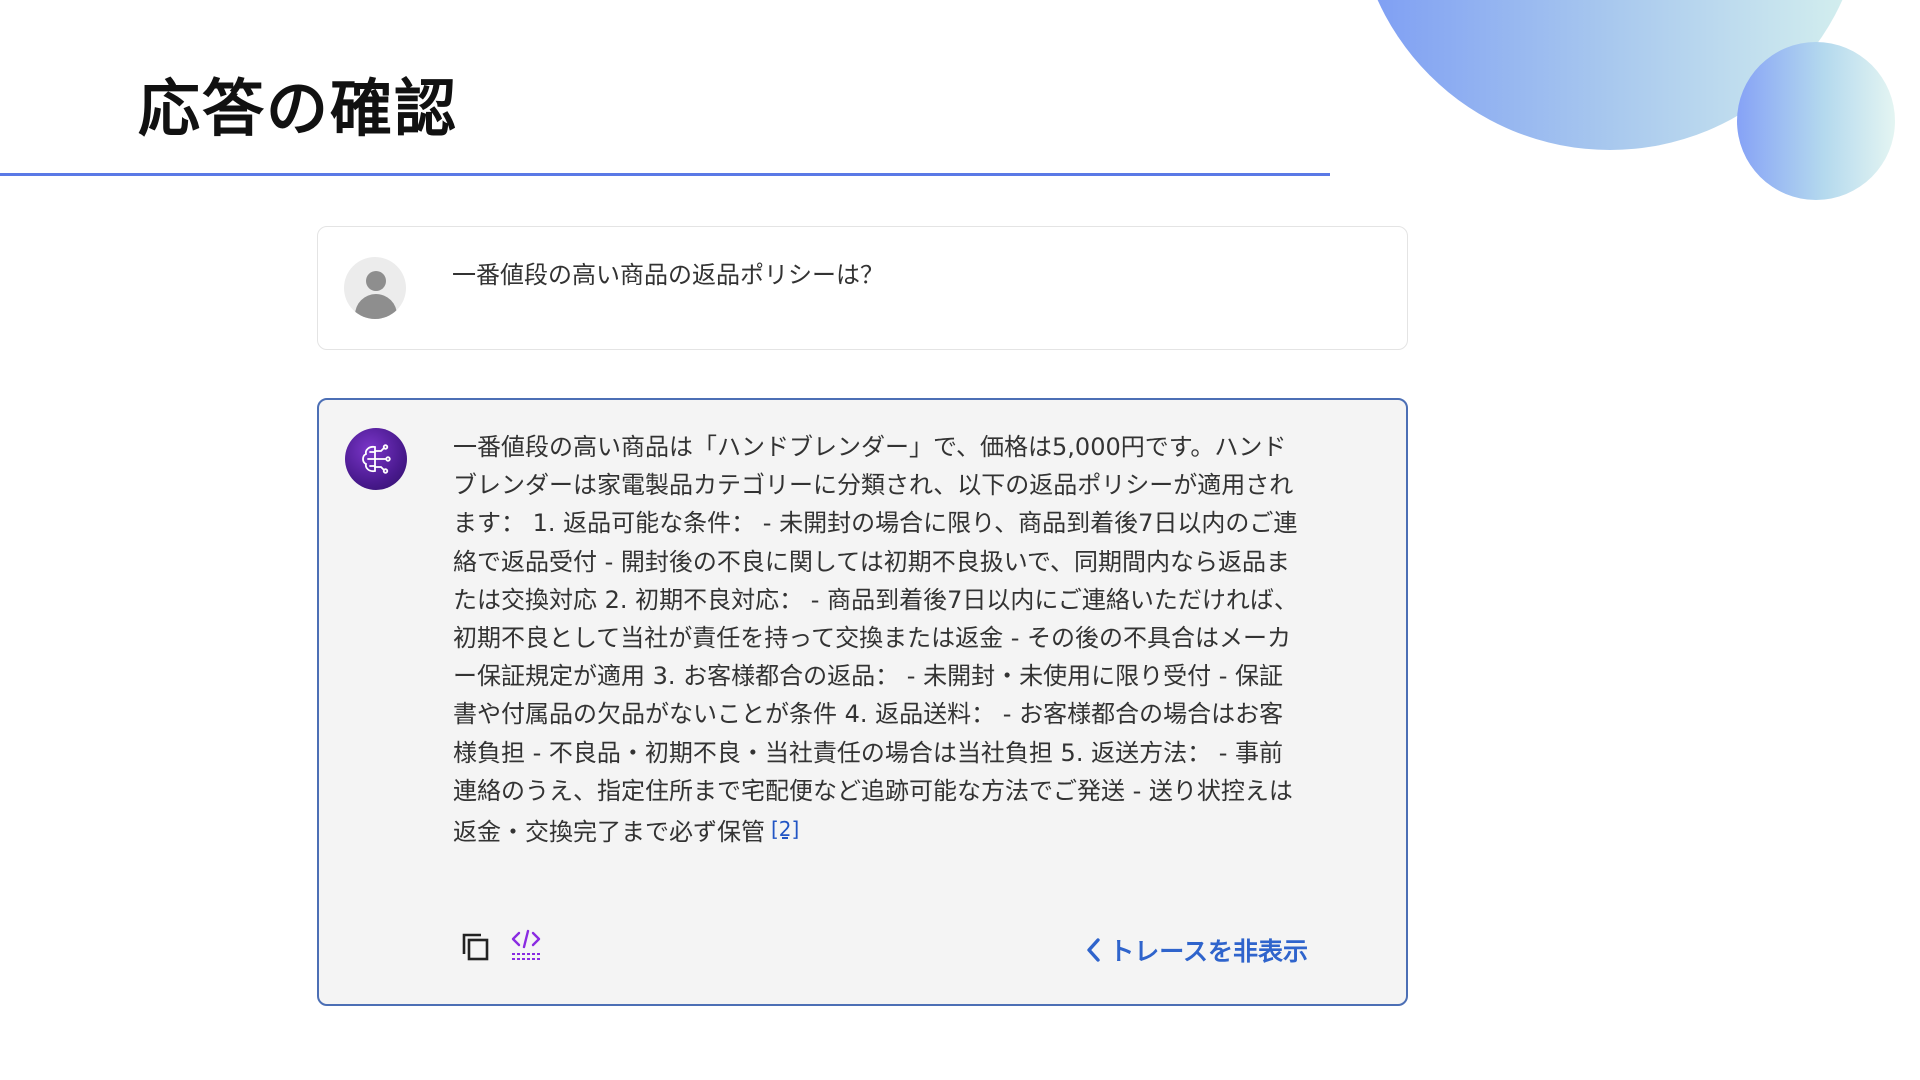 The width and height of the screenshot is (1920, 1080). What do you see at coordinates (1094, 950) in the screenshot?
I see `chevron-left-icon` at bounding box center [1094, 950].